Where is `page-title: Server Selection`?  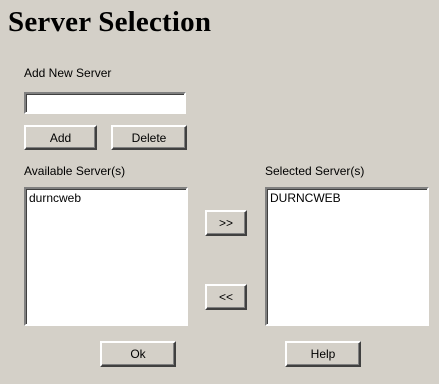
page-title: Server Selection is located at coordinates (110, 22).